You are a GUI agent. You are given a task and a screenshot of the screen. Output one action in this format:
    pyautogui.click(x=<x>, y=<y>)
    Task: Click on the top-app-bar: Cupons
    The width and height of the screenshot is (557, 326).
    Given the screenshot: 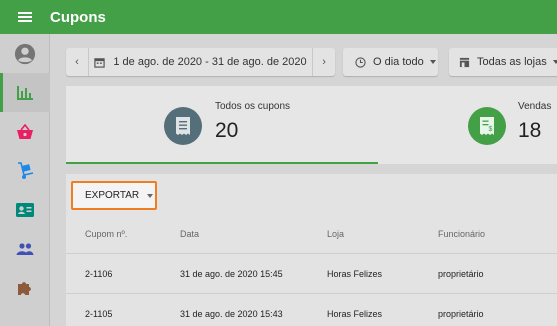 What is the action you would take?
    pyautogui.click(x=278, y=17)
    